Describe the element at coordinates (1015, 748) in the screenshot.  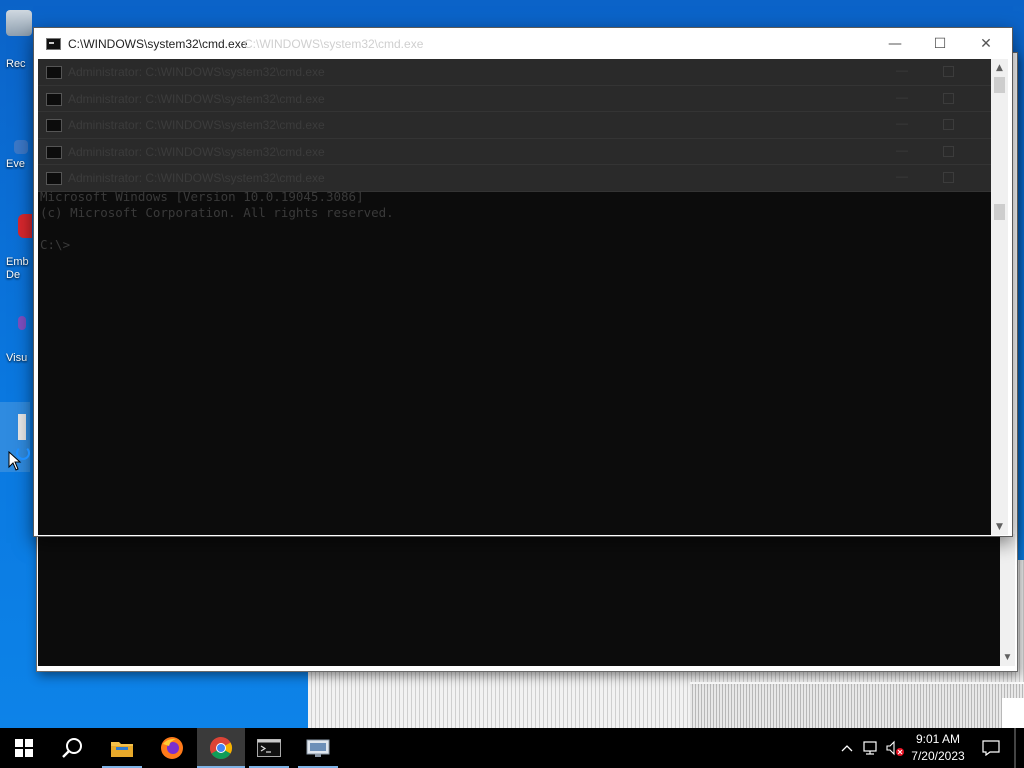
I see `show-desktop-button` at that location.